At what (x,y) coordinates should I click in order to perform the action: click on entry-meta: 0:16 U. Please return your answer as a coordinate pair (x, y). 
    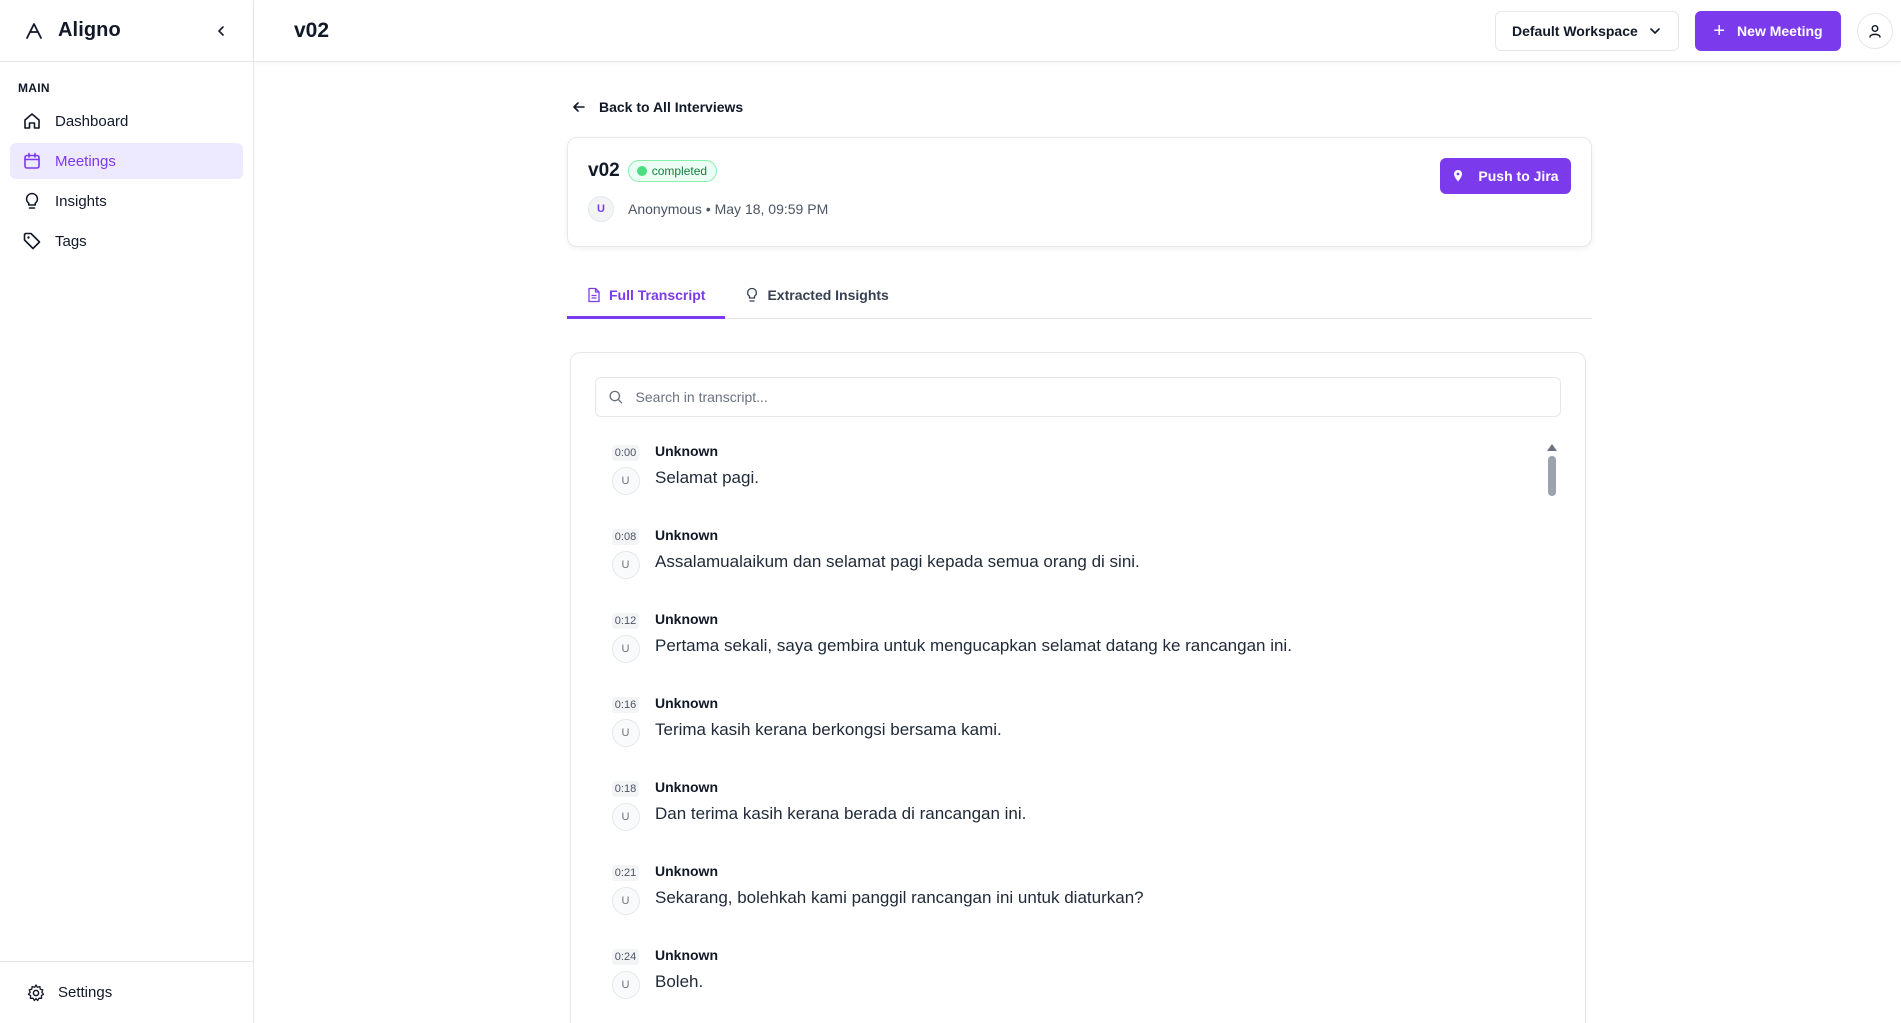
    Looking at the image, I should click on (625, 735).